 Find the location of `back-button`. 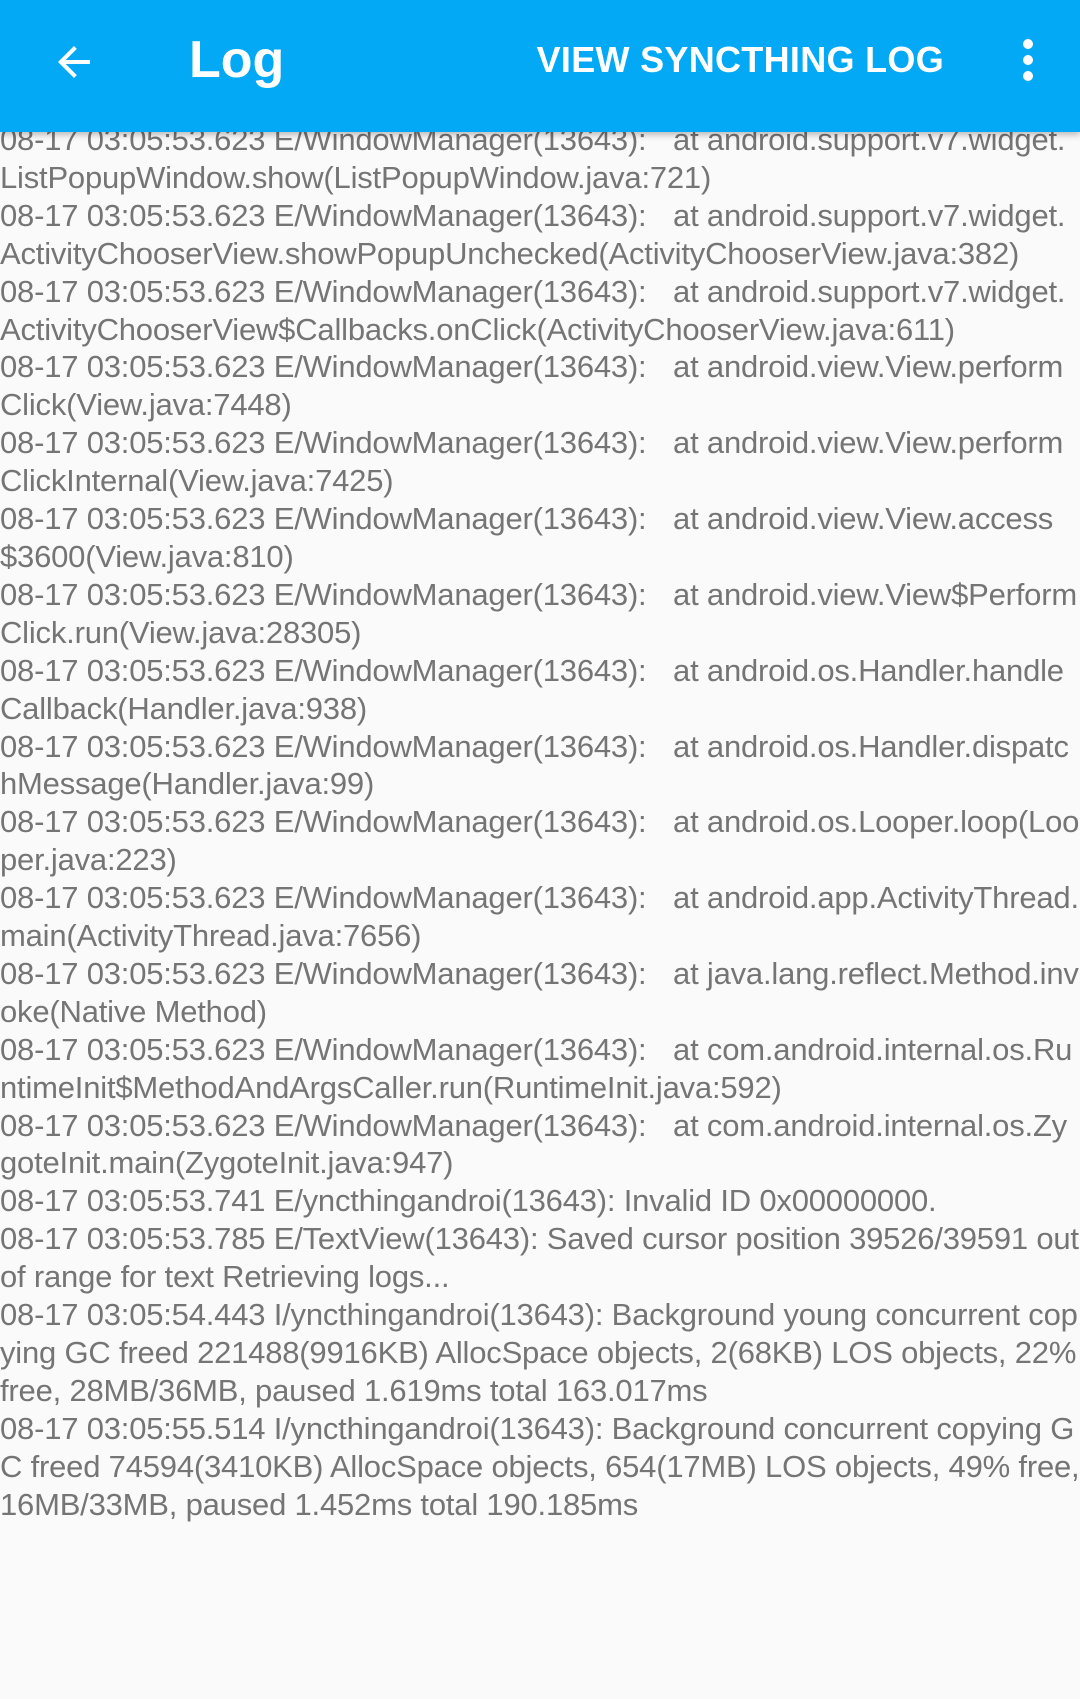

back-button is located at coordinates (74, 62).